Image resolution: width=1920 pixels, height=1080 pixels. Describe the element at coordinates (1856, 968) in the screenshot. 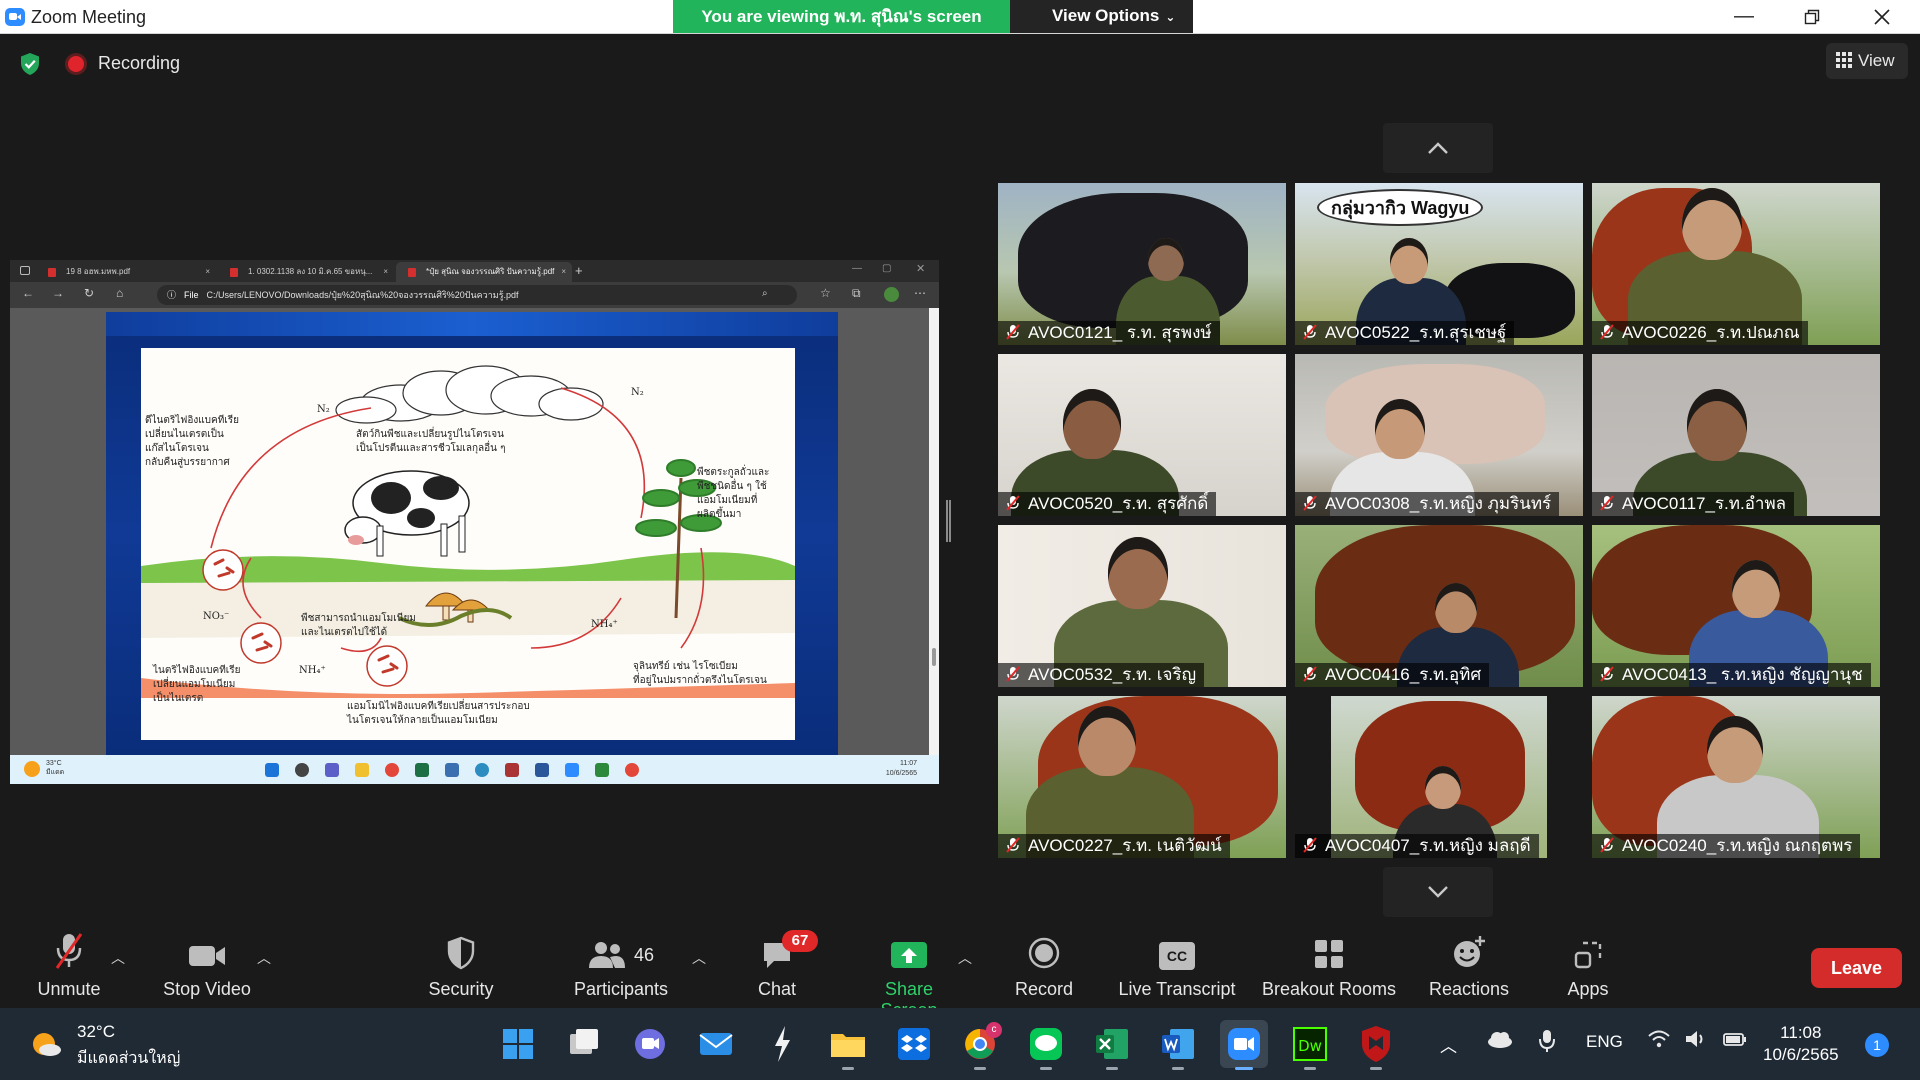

I see `leave-button: Leave` at that location.